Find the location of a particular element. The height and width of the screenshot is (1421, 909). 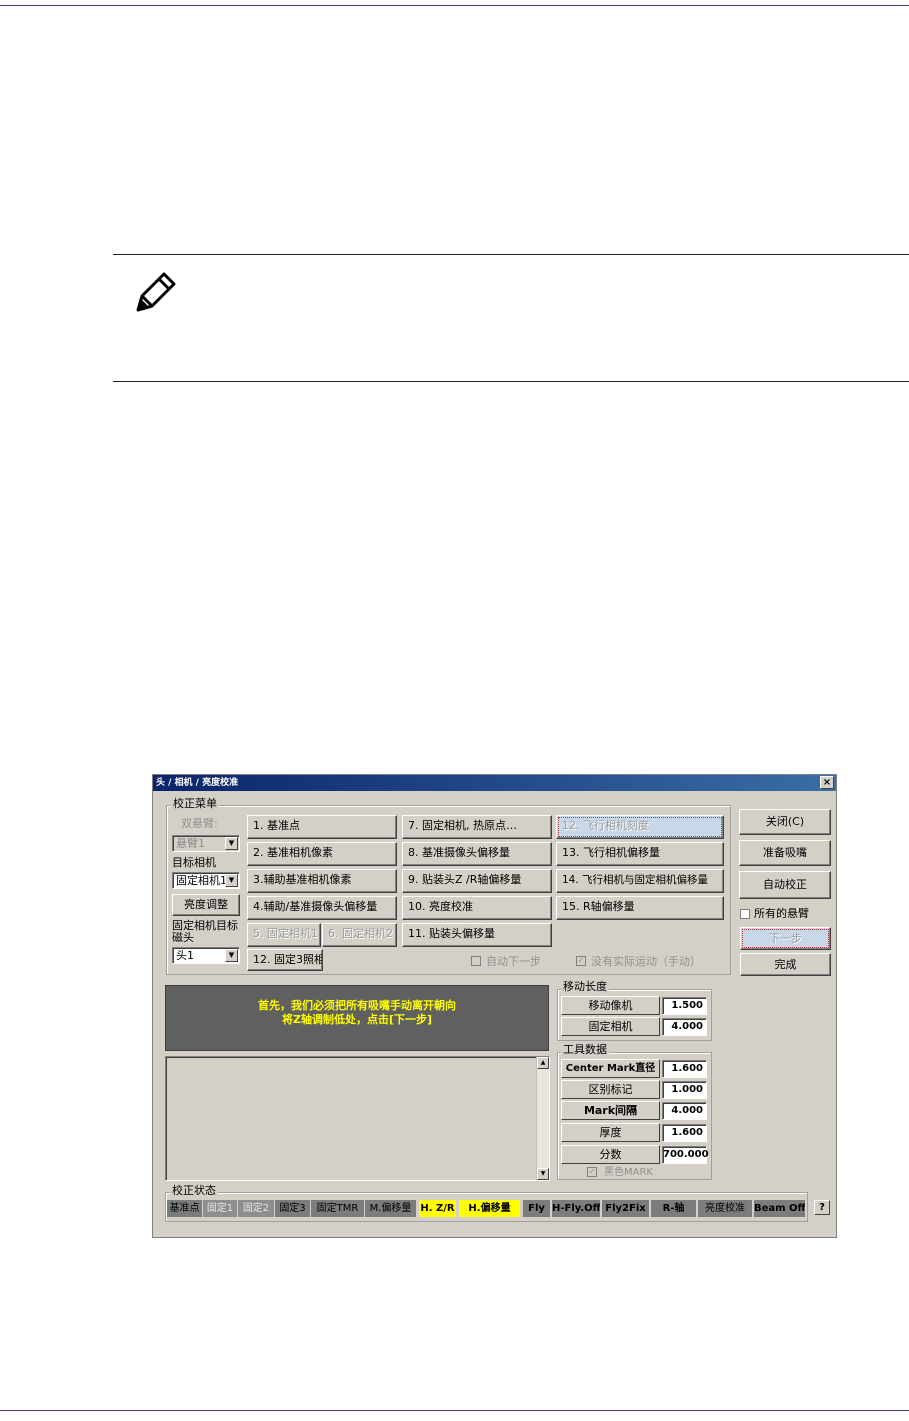

calib-base-camera-pixel-button: 2. 基准相机像素 is located at coordinates (322, 854).